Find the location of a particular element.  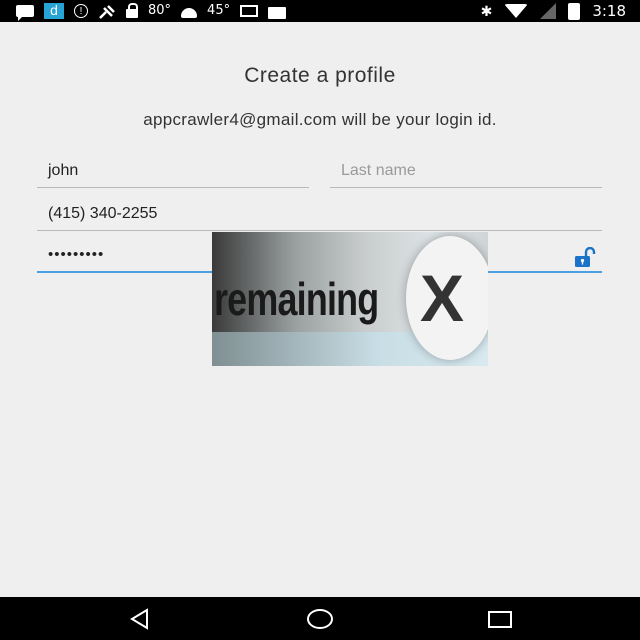

recents-button is located at coordinates (500, 619).